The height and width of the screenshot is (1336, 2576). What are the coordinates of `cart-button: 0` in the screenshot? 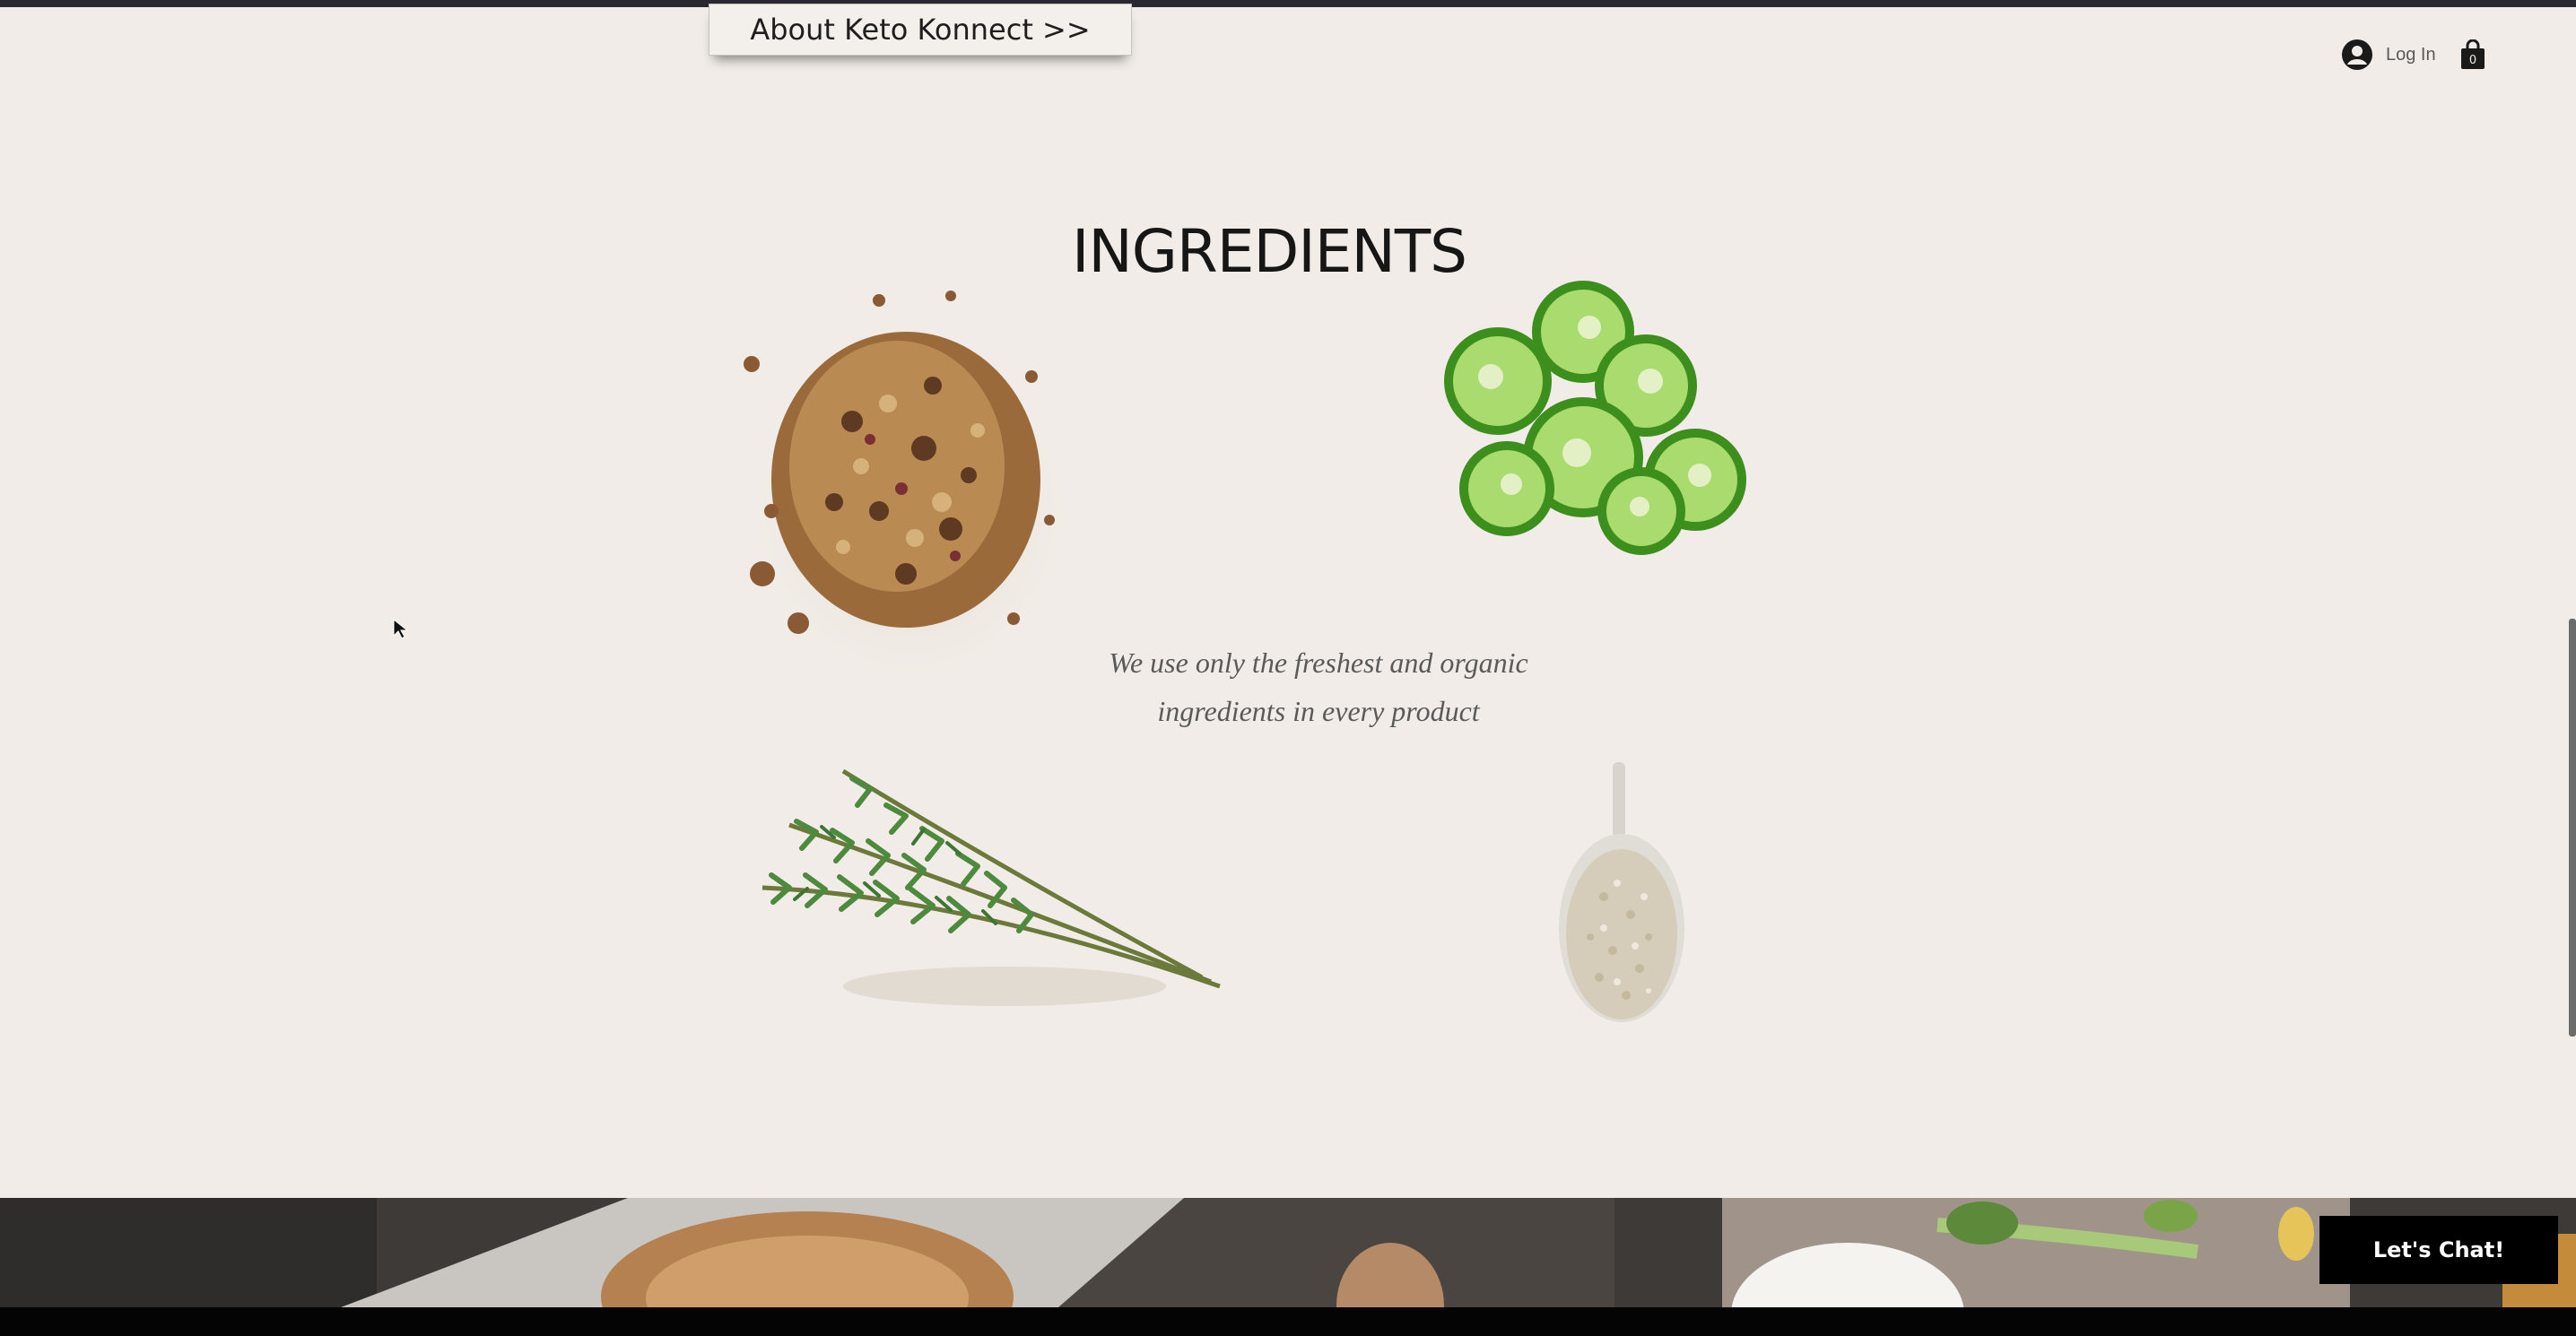 It's located at (2472, 54).